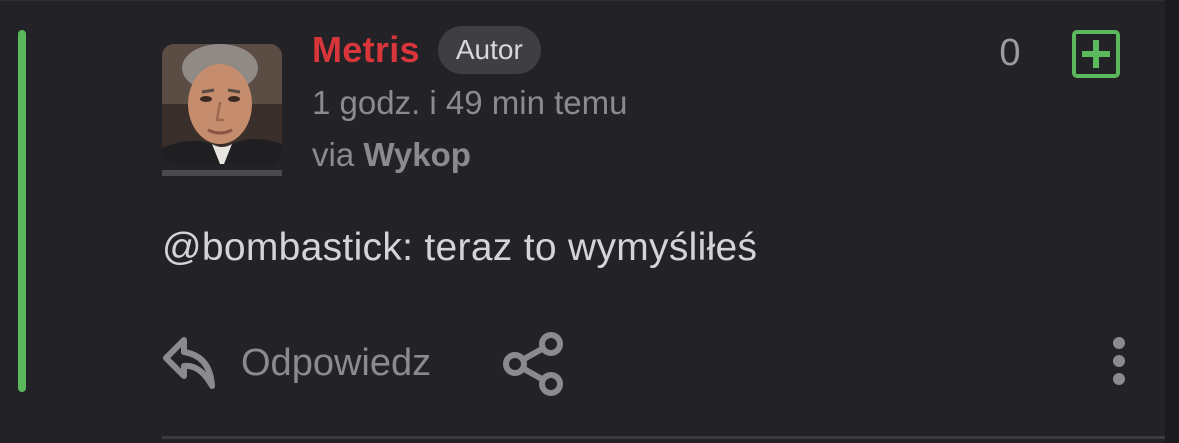 This screenshot has height=443, width=1179. I want to click on reply-button, so click(190, 362).